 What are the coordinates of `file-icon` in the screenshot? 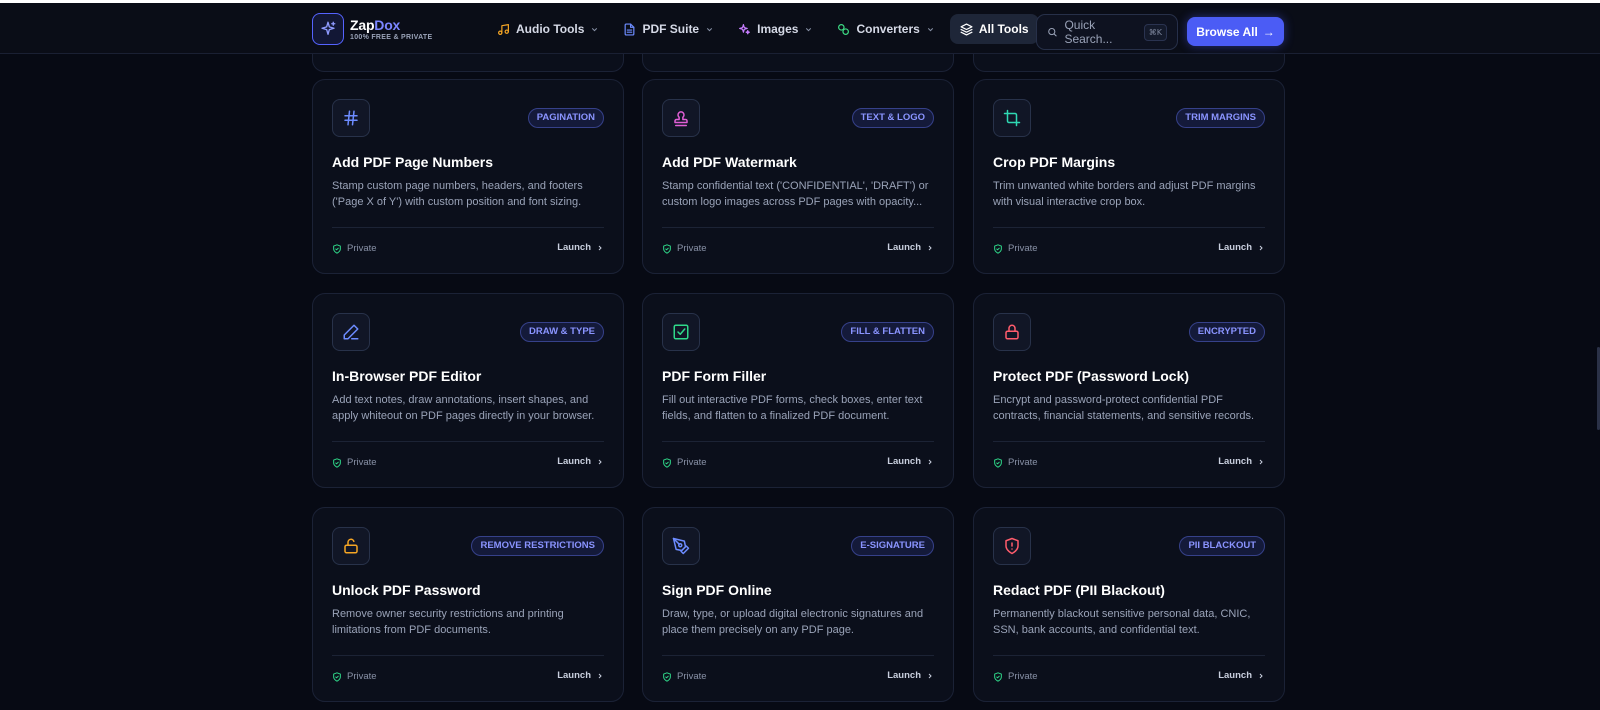 It's located at (630, 29).